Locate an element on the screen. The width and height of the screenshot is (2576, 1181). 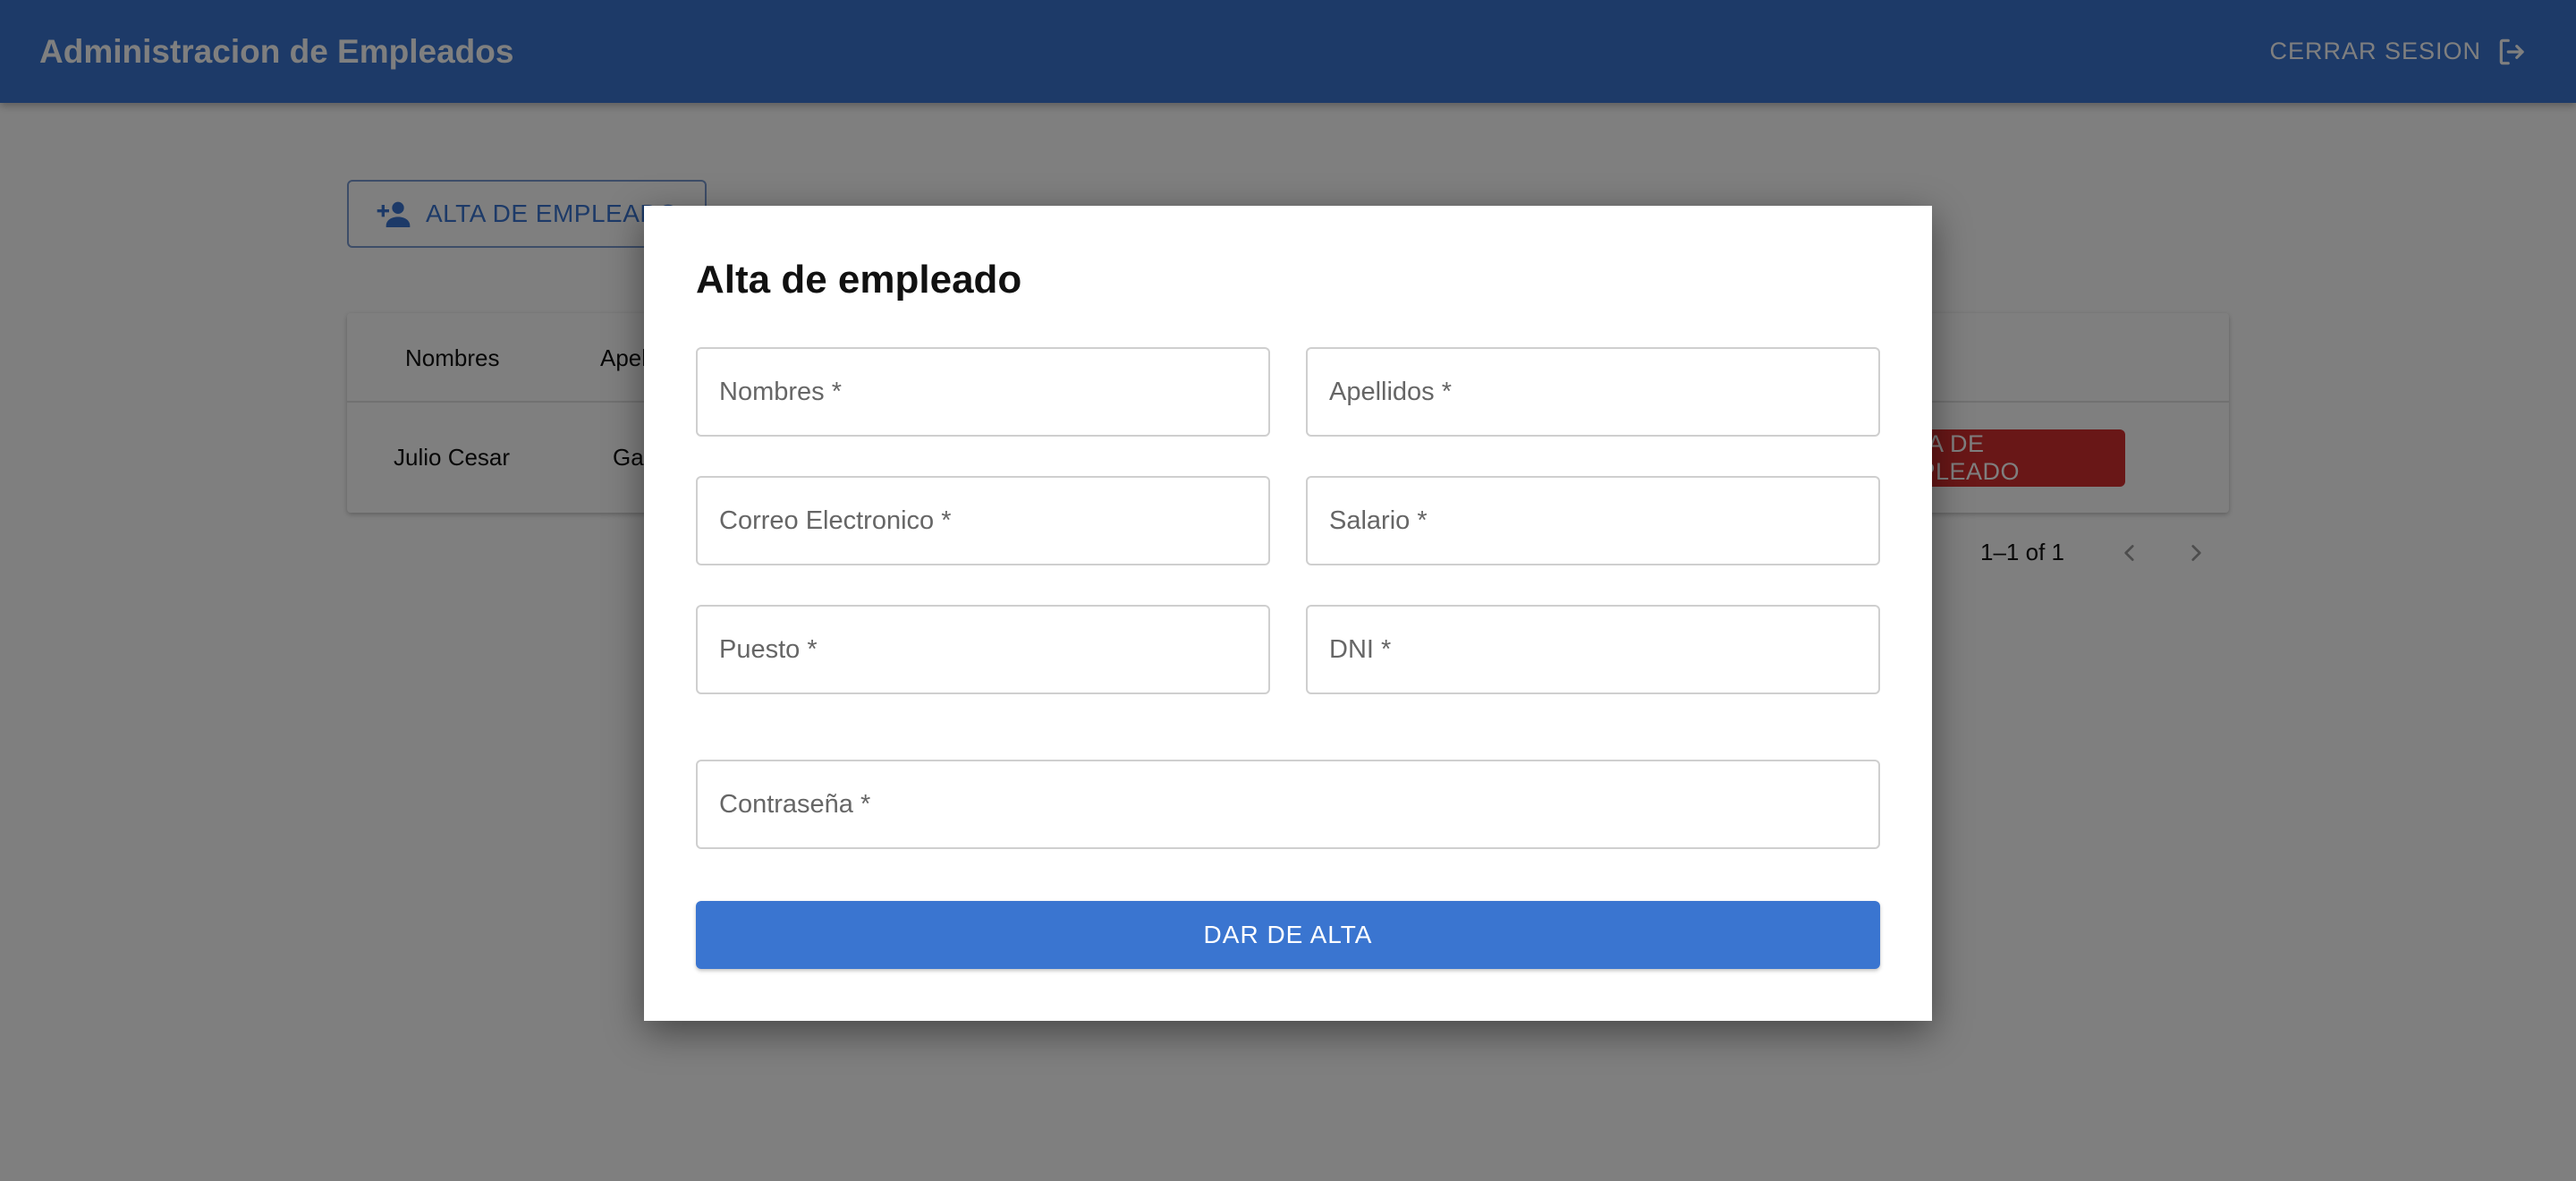
nombres-field: Nombres * is located at coordinates (983, 392).